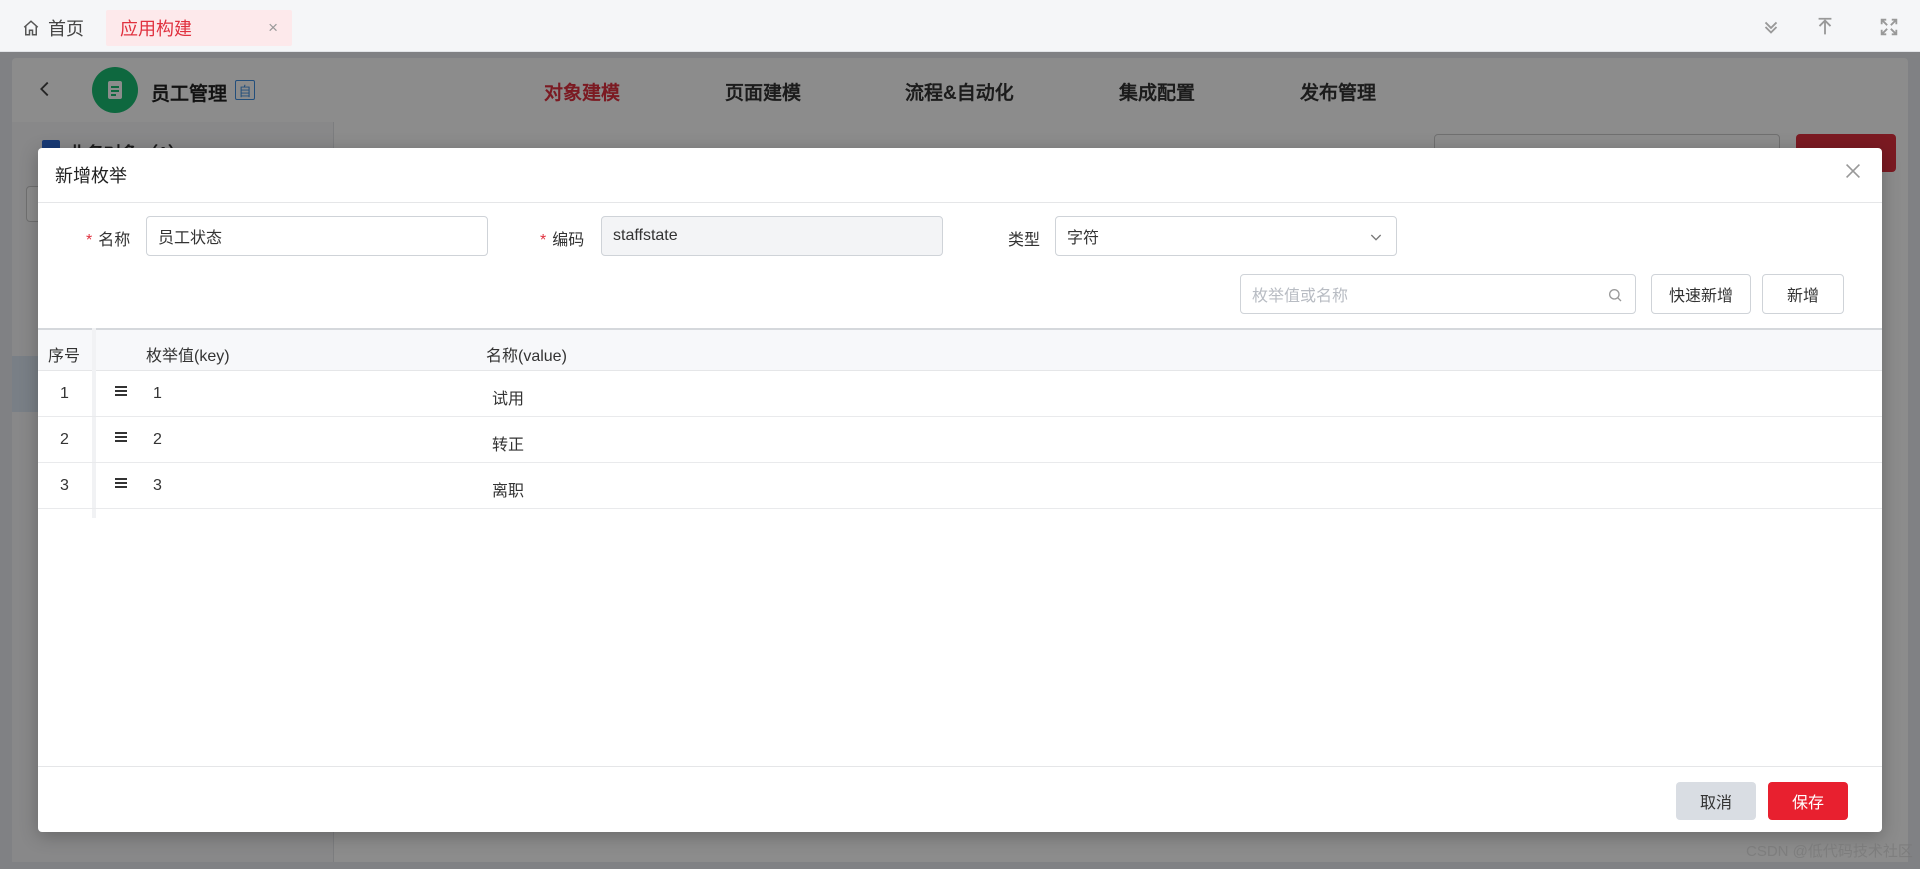  What do you see at coordinates (1300, 296) in the screenshot?
I see `search-placeholder: 枚举值或名称` at bounding box center [1300, 296].